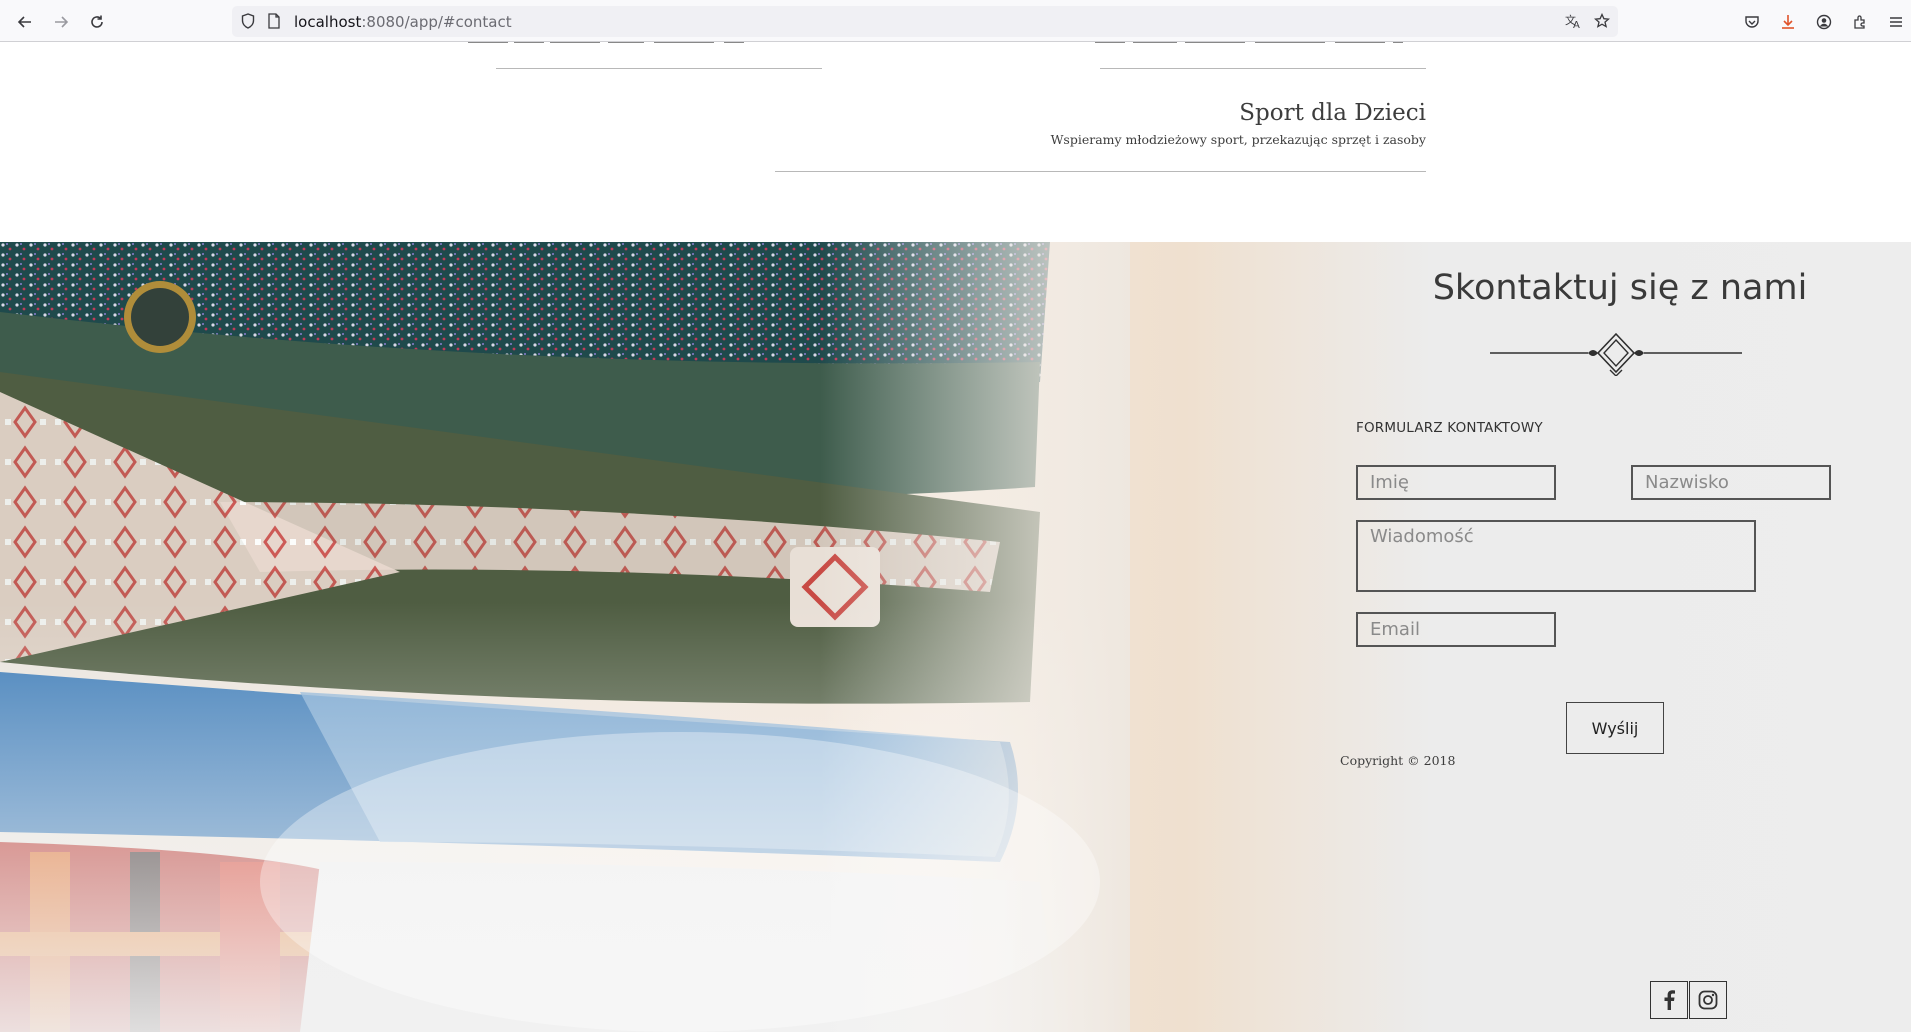 This screenshot has height=1032, width=1911. What do you see at coordinates (1449, 428) in the screenshot?
I see `form-heading: FORMULARZ KONTAKTOWY` at bounding box center [1449, 428].